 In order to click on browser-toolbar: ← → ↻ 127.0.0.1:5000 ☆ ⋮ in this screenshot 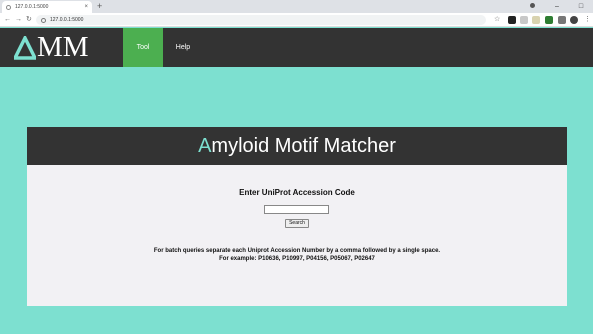, I will do `click(296, 20)`.